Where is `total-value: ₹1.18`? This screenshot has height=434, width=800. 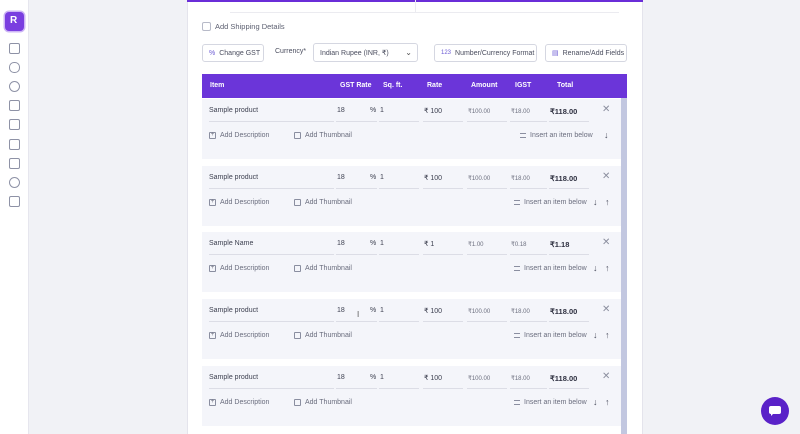
total-value: ₹1.18 is located at coordinates (560, 244).